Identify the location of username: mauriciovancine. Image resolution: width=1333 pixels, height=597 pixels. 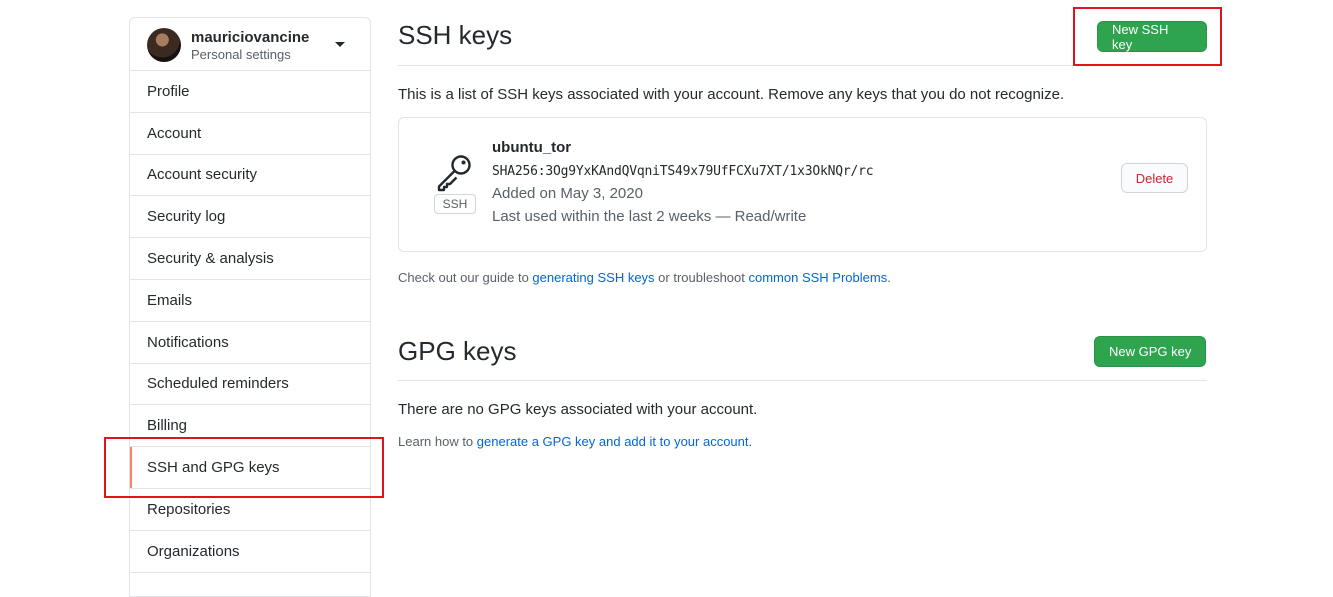
(250, 37).